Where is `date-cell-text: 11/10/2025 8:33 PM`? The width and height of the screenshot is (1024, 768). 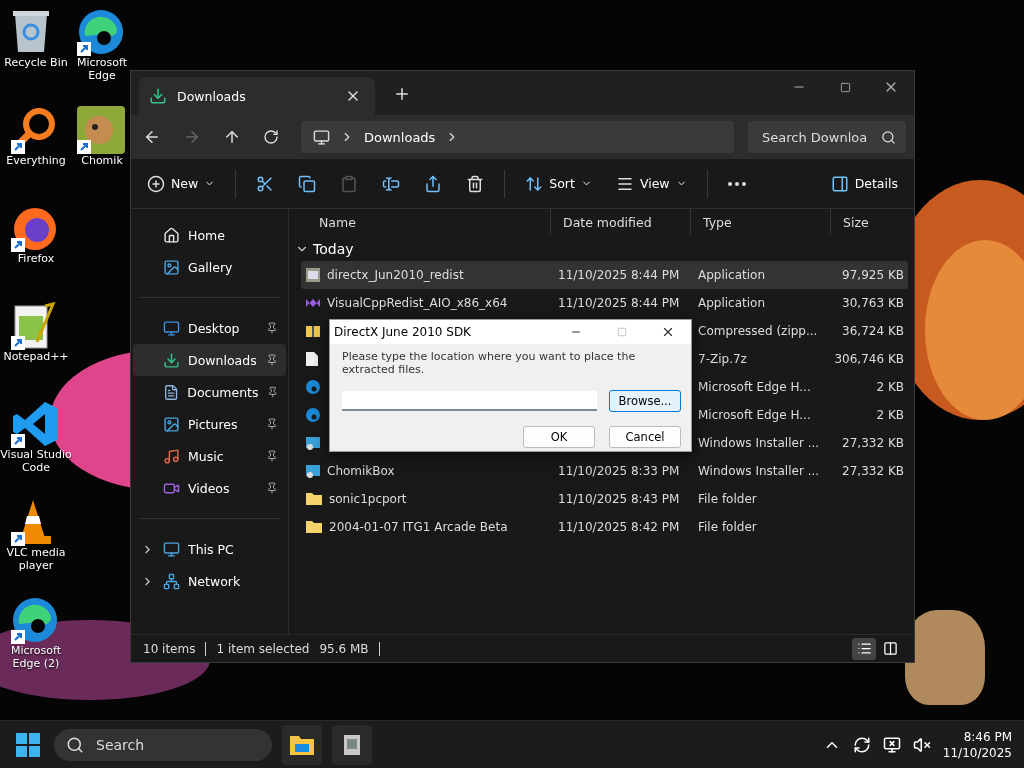
date-cell-text: 11/10/2025 8:33 PM is located at coordinates (619, 471).